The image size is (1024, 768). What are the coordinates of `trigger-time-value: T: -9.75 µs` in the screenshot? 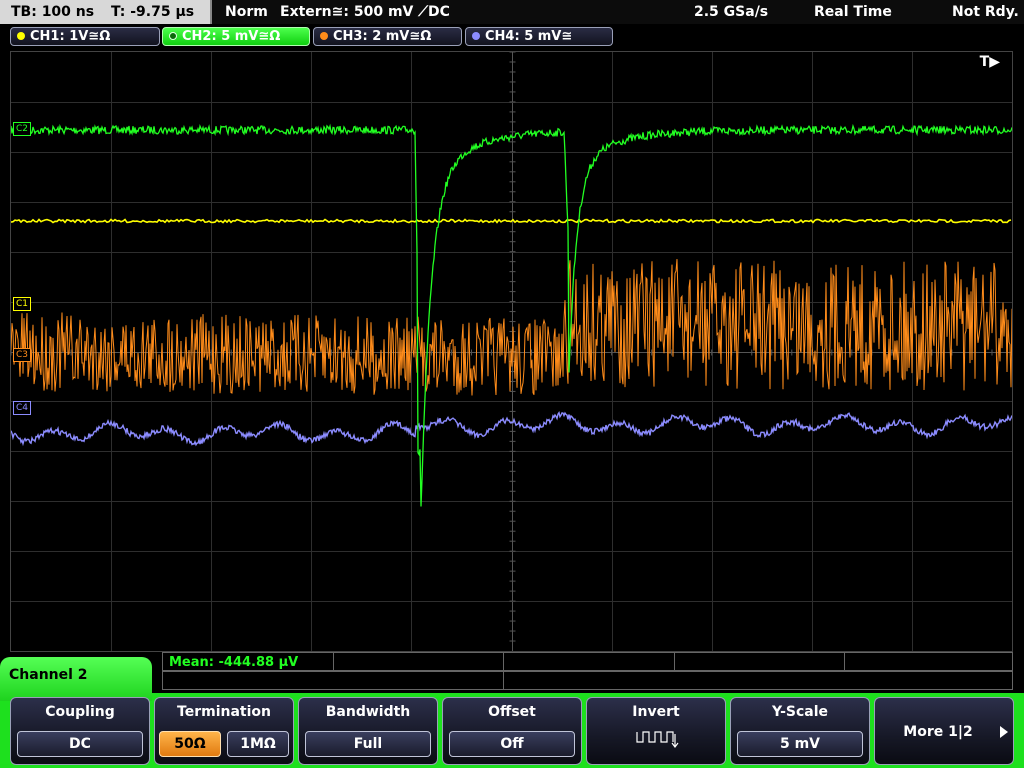 It's located at (152, 12).